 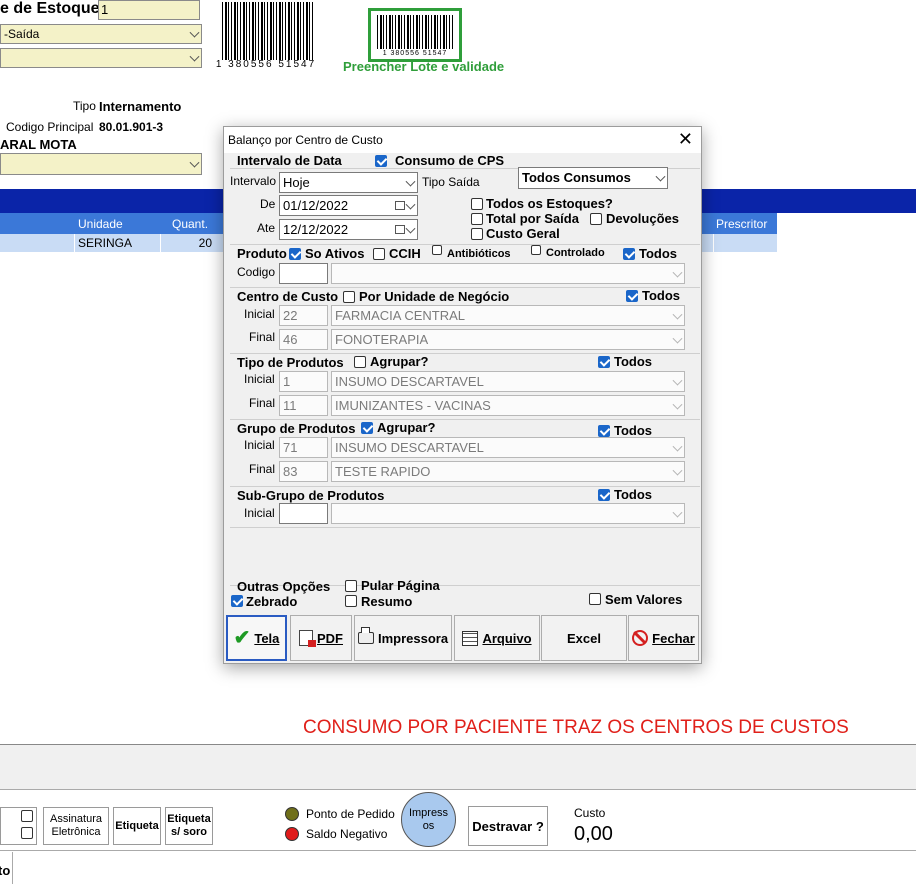 I want to click on gp-final-code: 83, so click(x=303, y=471).